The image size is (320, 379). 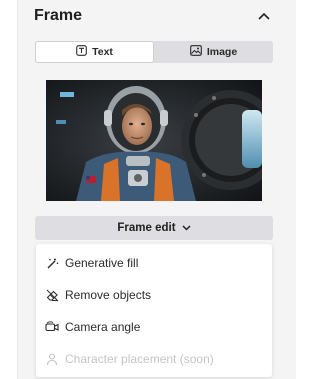 I want to click on image-mode-label: Image, so click(x=222, y=52).